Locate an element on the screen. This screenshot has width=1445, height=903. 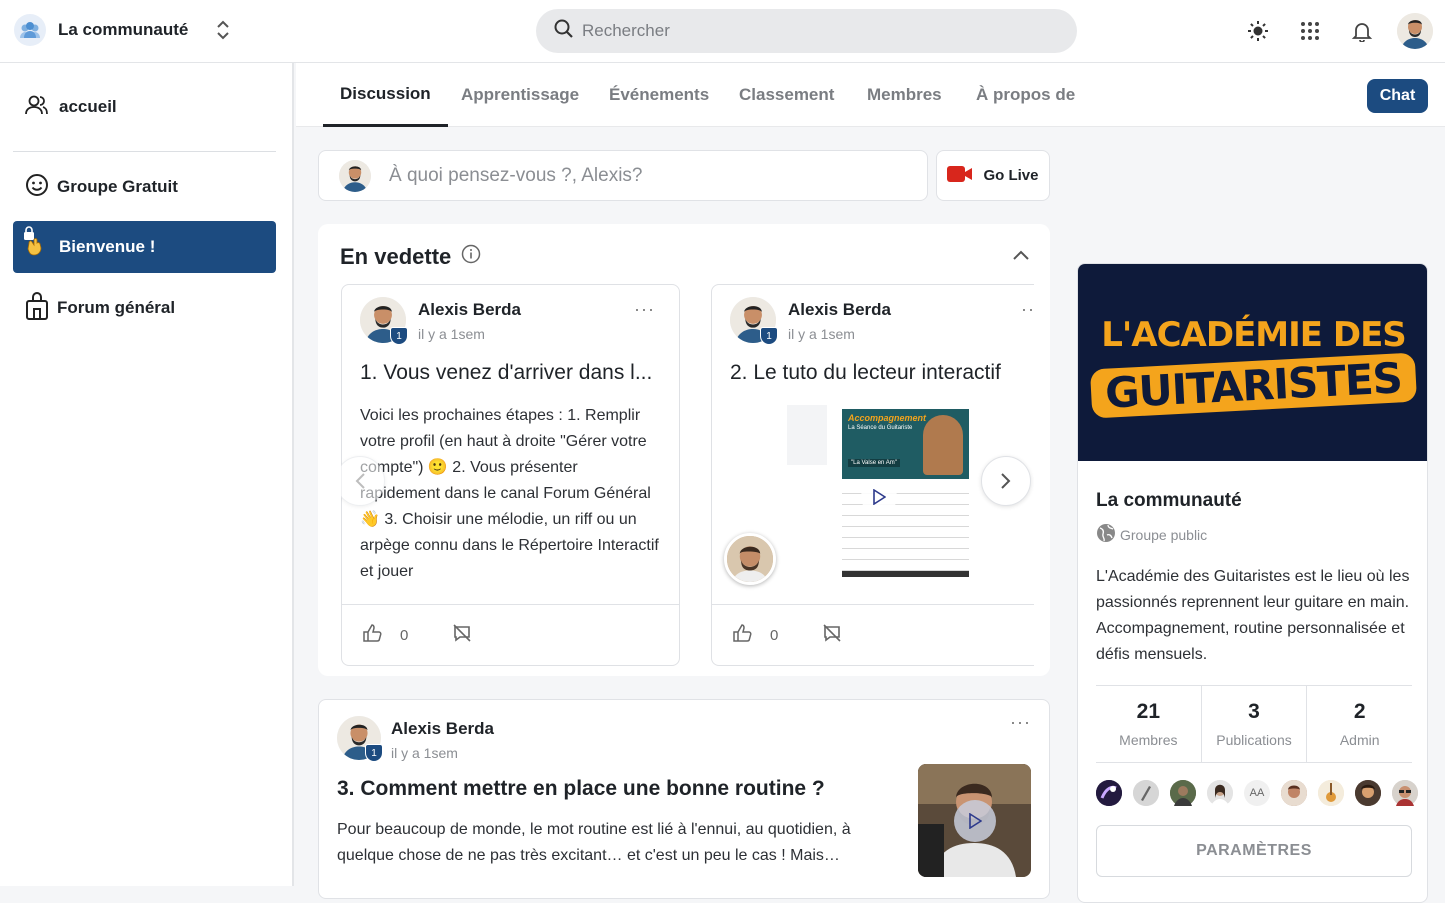
video-camera-icon is located at coordinates (960, 176).